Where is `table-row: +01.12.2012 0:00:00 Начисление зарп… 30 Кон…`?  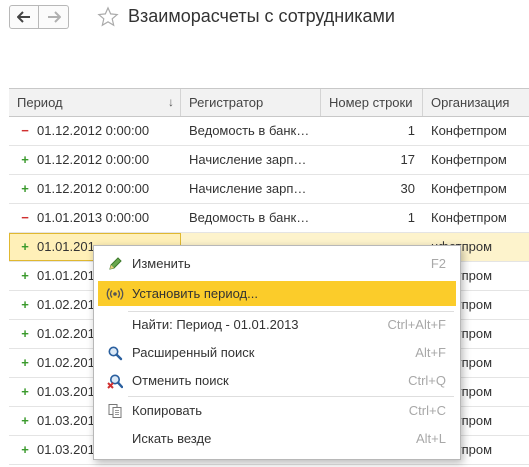
table-row: +01.12.2012 0:00:00 Начисление зарп… 30 Кон… is located at coordinates (269, 189).